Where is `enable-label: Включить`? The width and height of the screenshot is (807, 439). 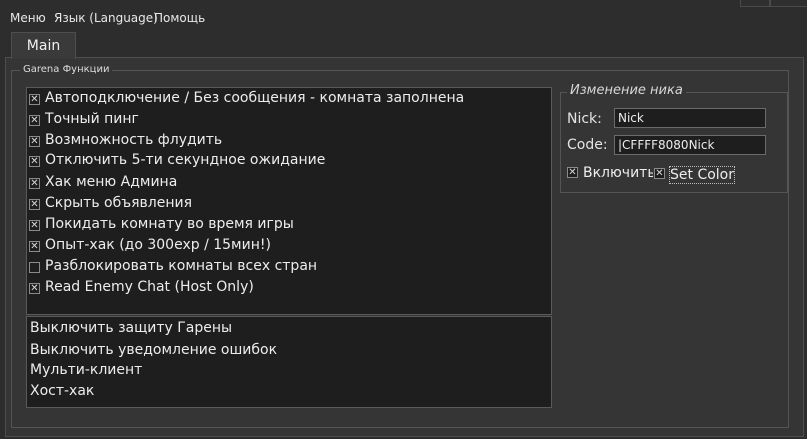
enable-label: Включить is located at coordinates (618, 173).